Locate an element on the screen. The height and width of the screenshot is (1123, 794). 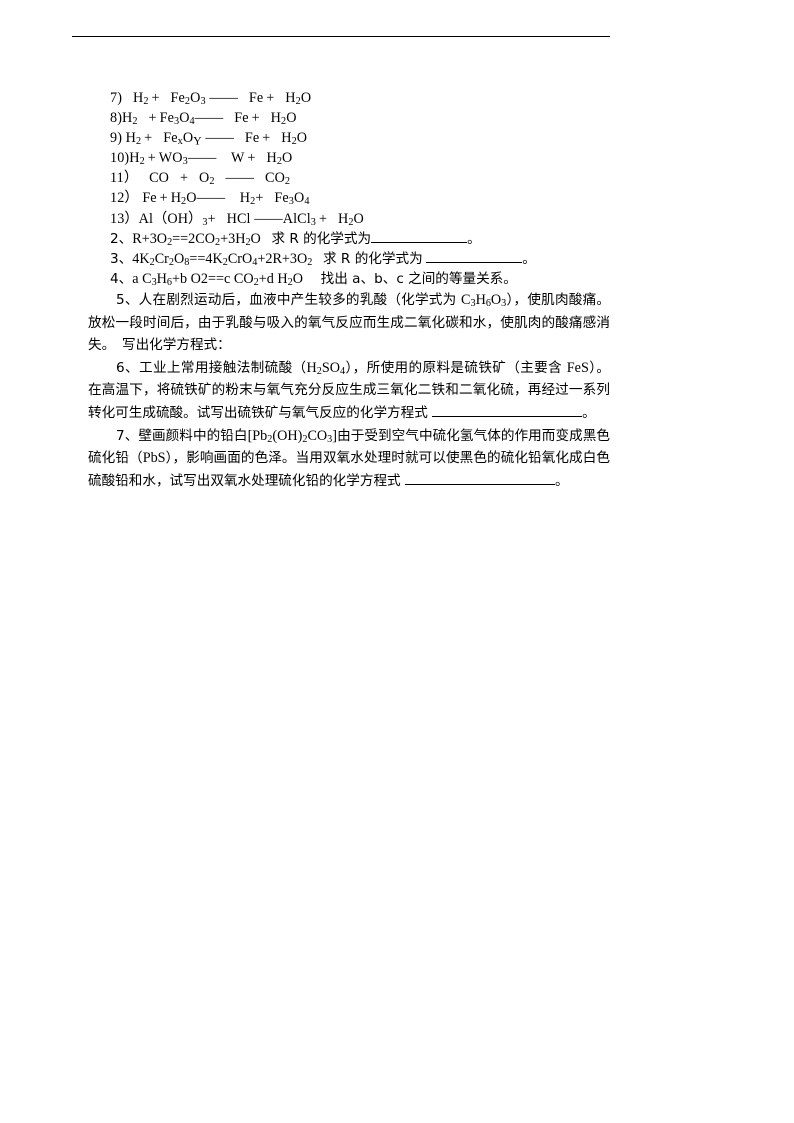
equation-line-12: 12） Fe + H2O—— H2+ Fe3O4 is located at coordinates (210, 199).